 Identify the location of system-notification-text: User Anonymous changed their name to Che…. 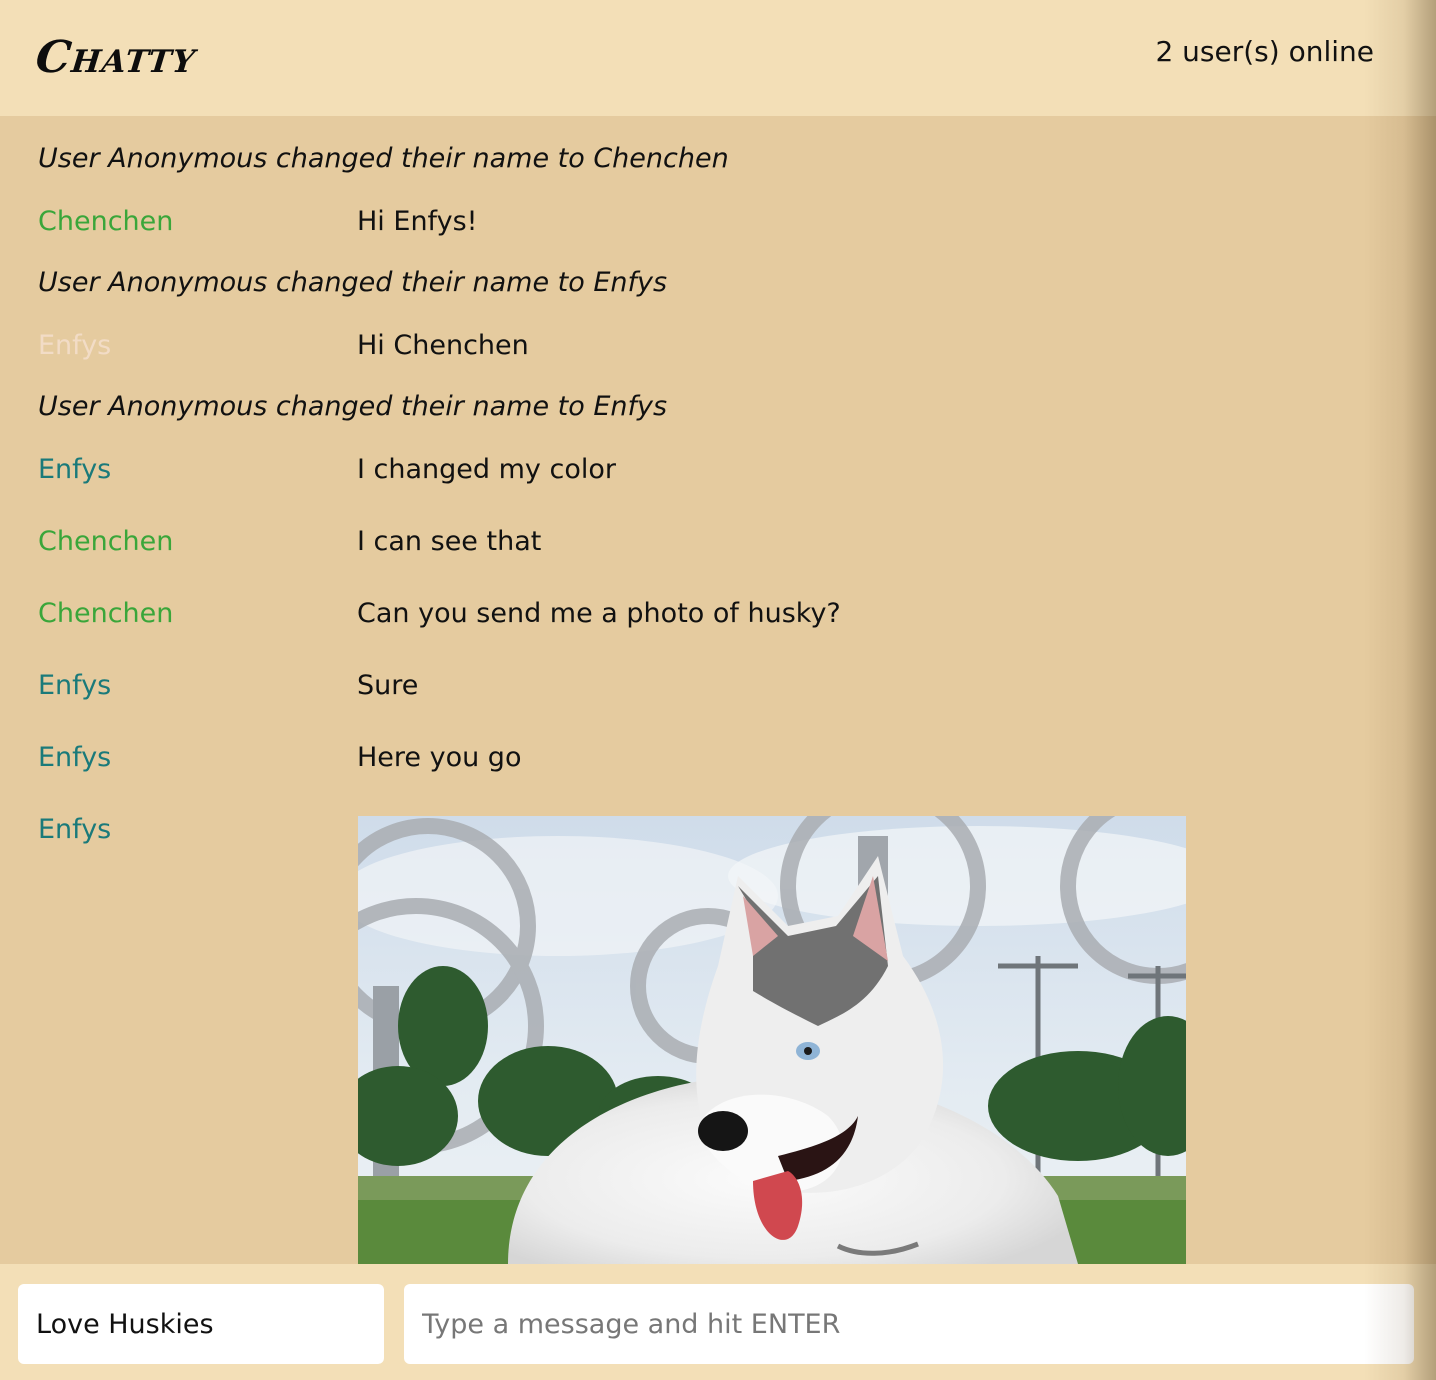
(383, 158).